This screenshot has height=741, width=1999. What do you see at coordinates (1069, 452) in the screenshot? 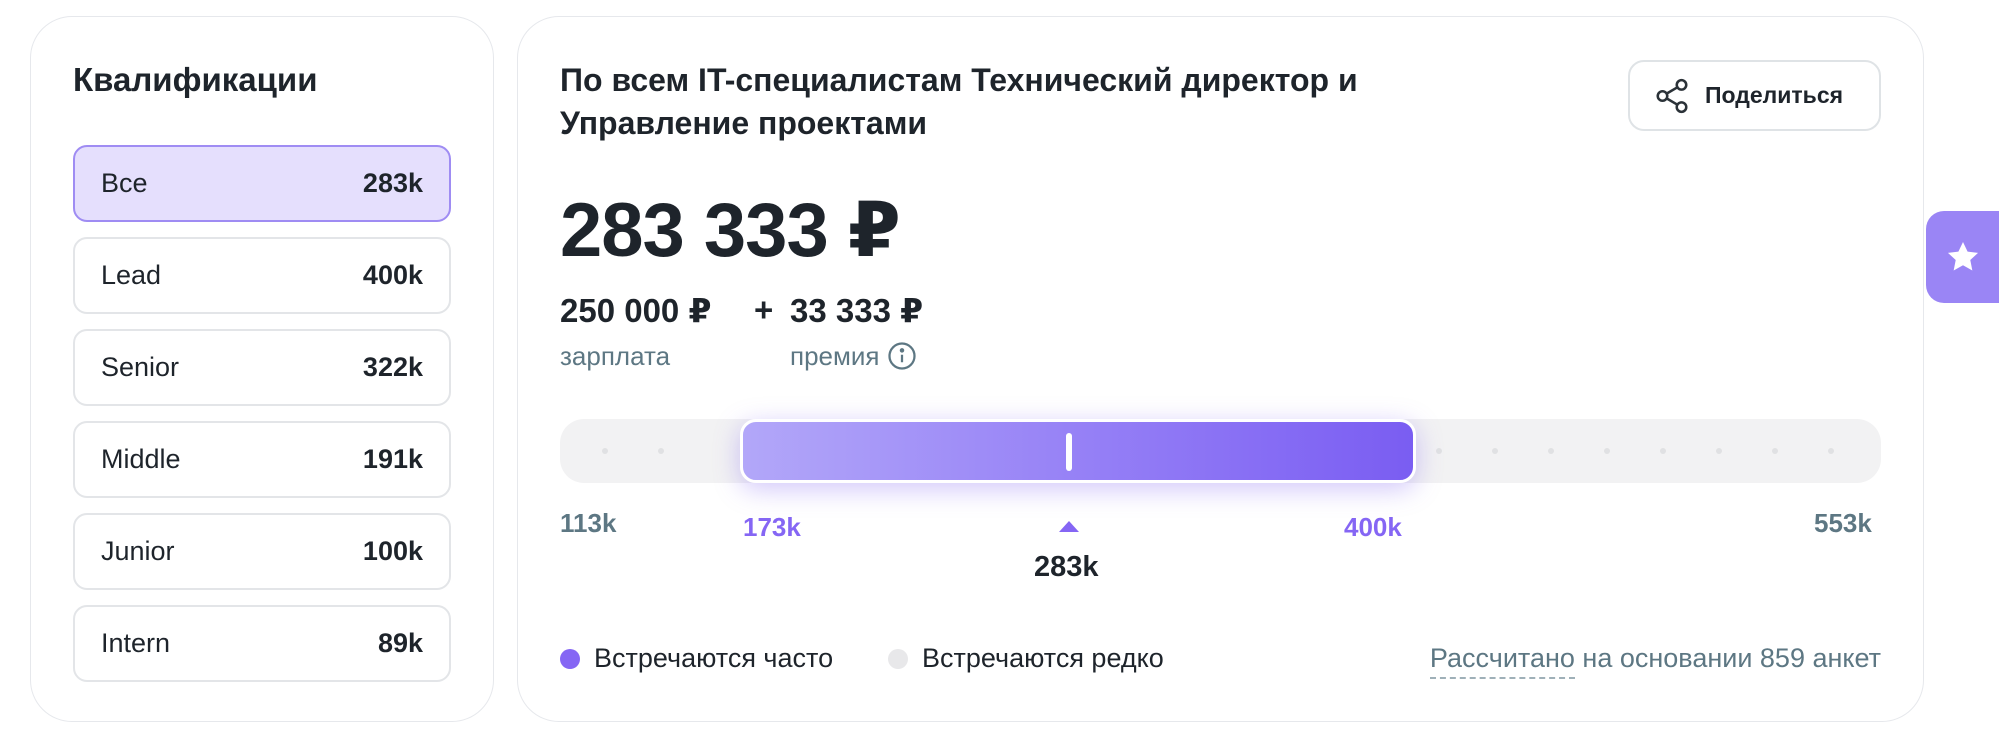
I see `median-marker` at bounding box center [1069, 452].